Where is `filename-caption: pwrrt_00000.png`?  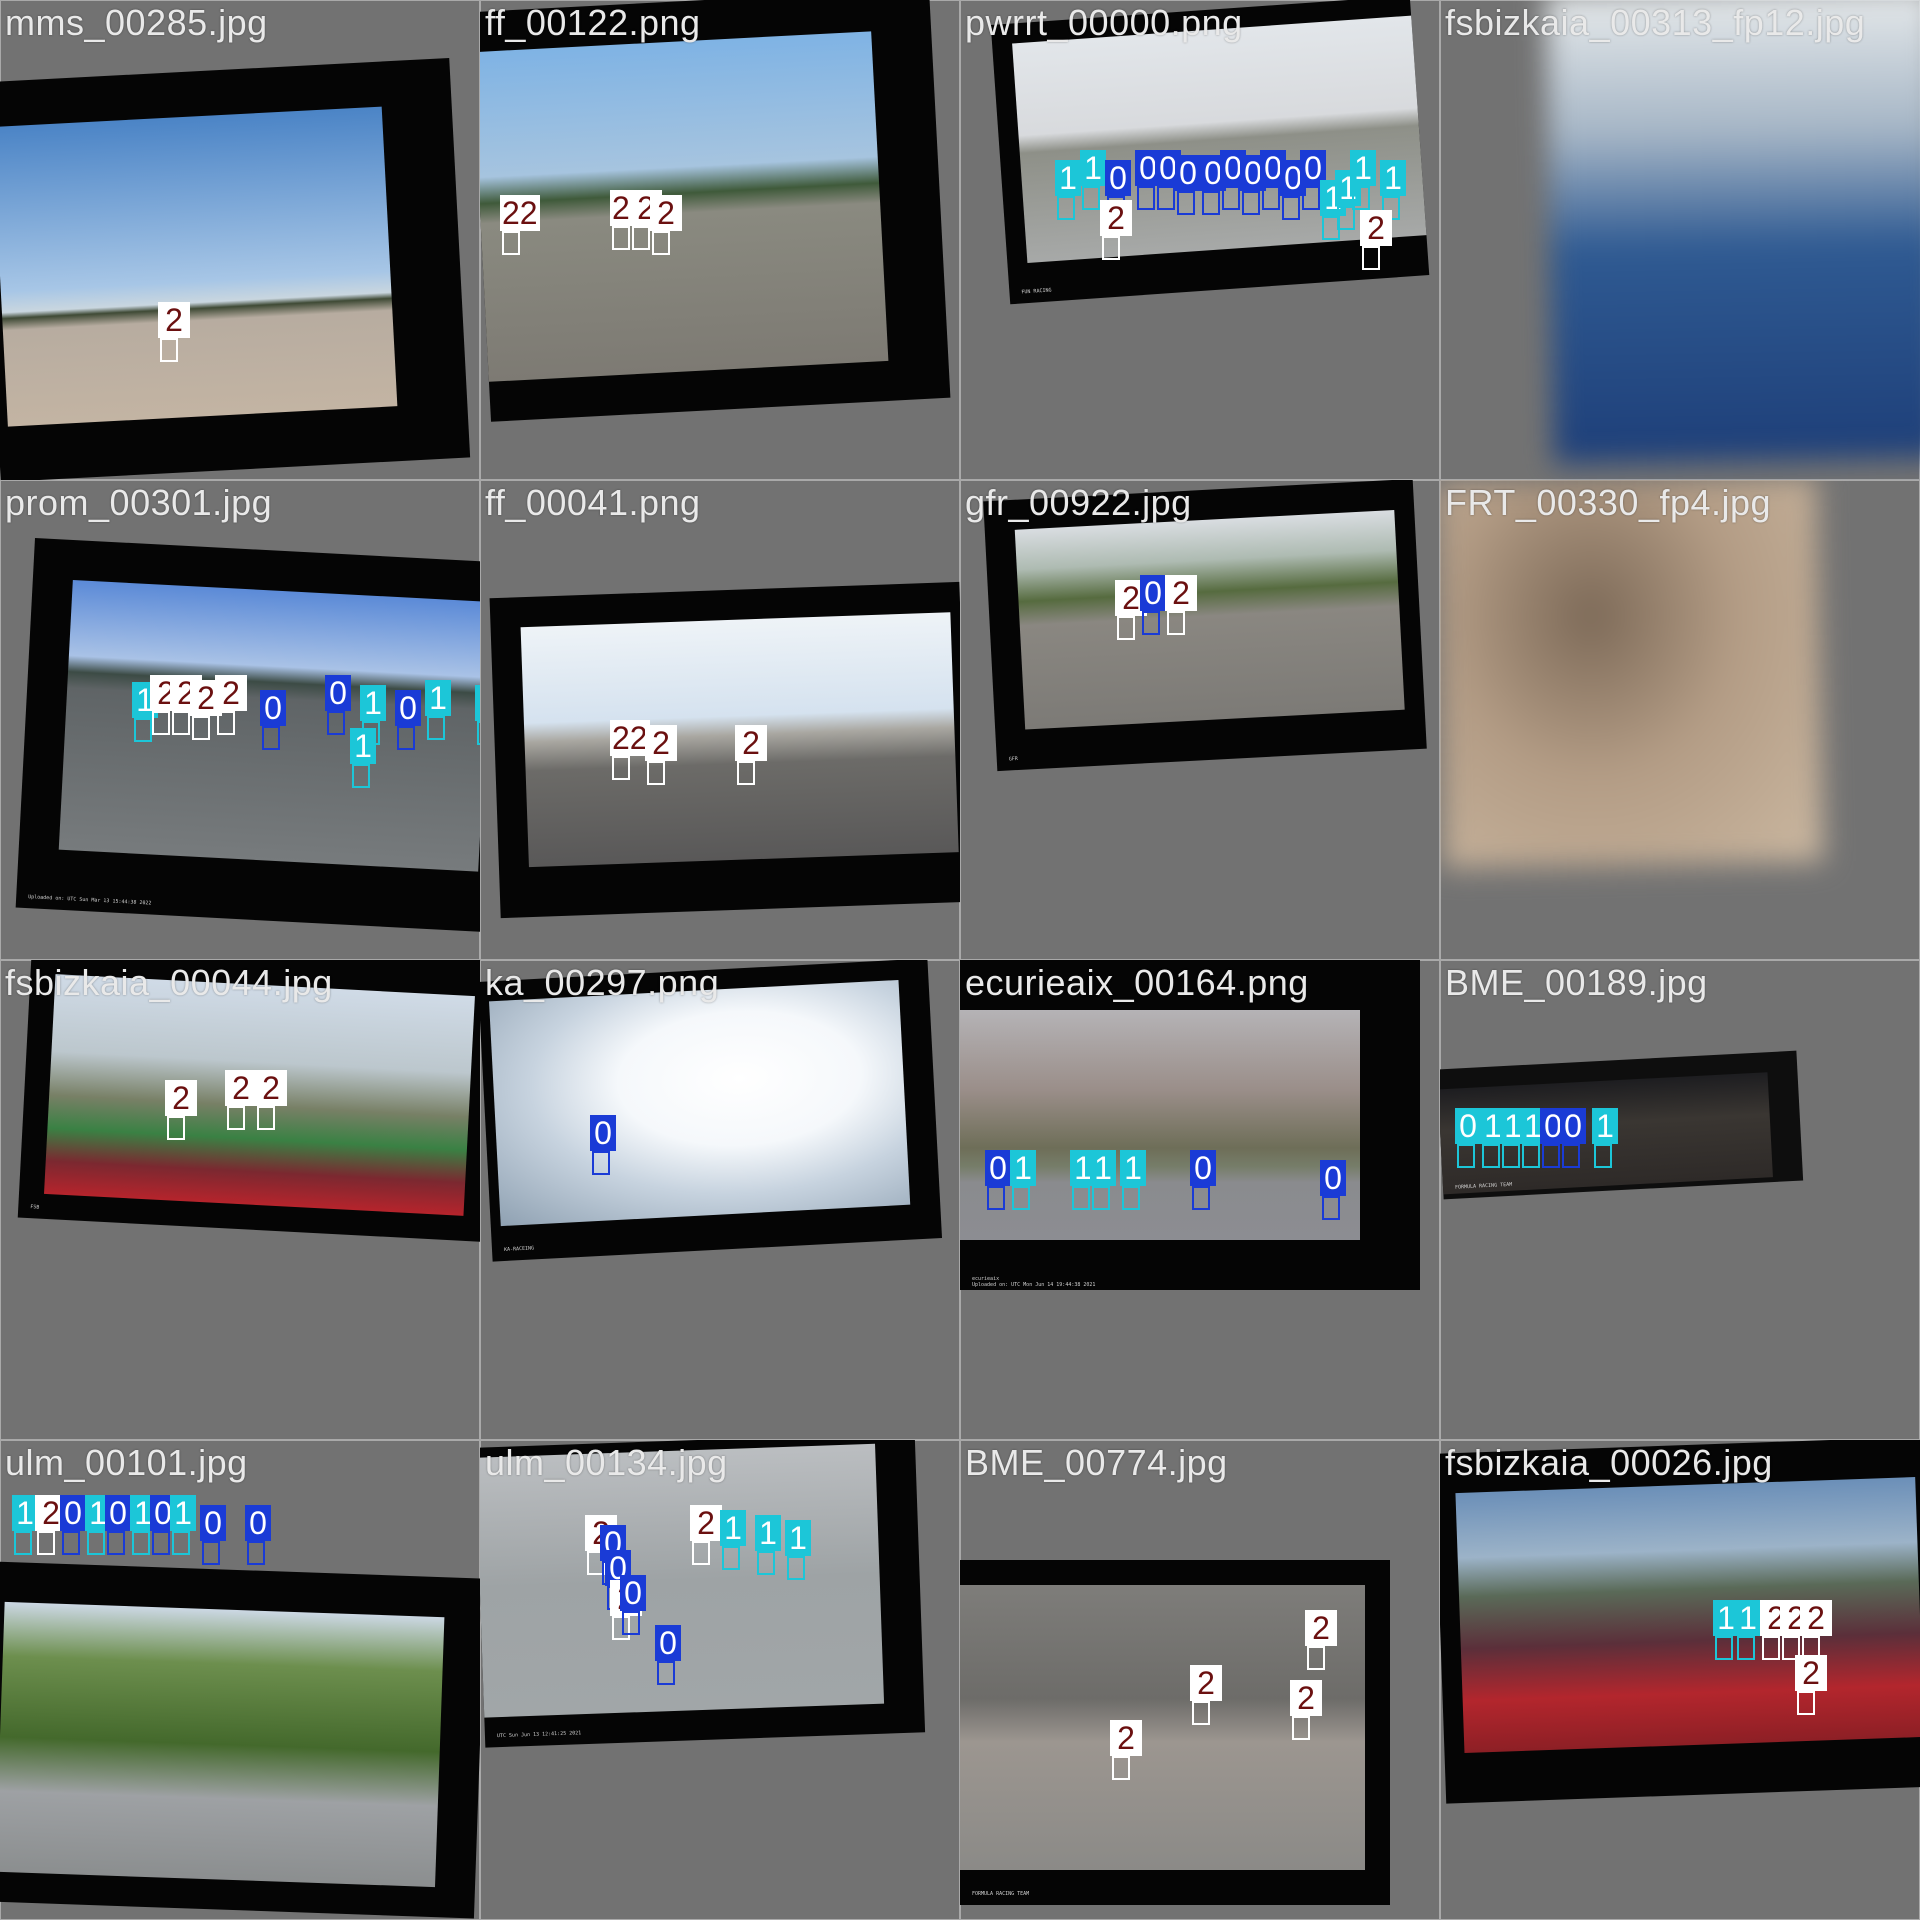 filename-caption: pwrrt_00000.png is located at coordinates (1104, 22).